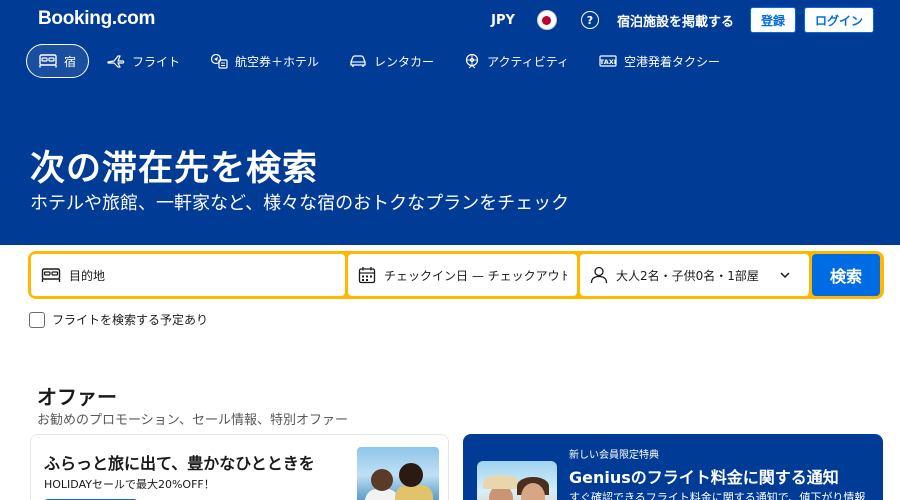  Describe the element at coordinates (174, 169) in the screenshot. I see `hero-title: 次の滞在先を検索` at that location.